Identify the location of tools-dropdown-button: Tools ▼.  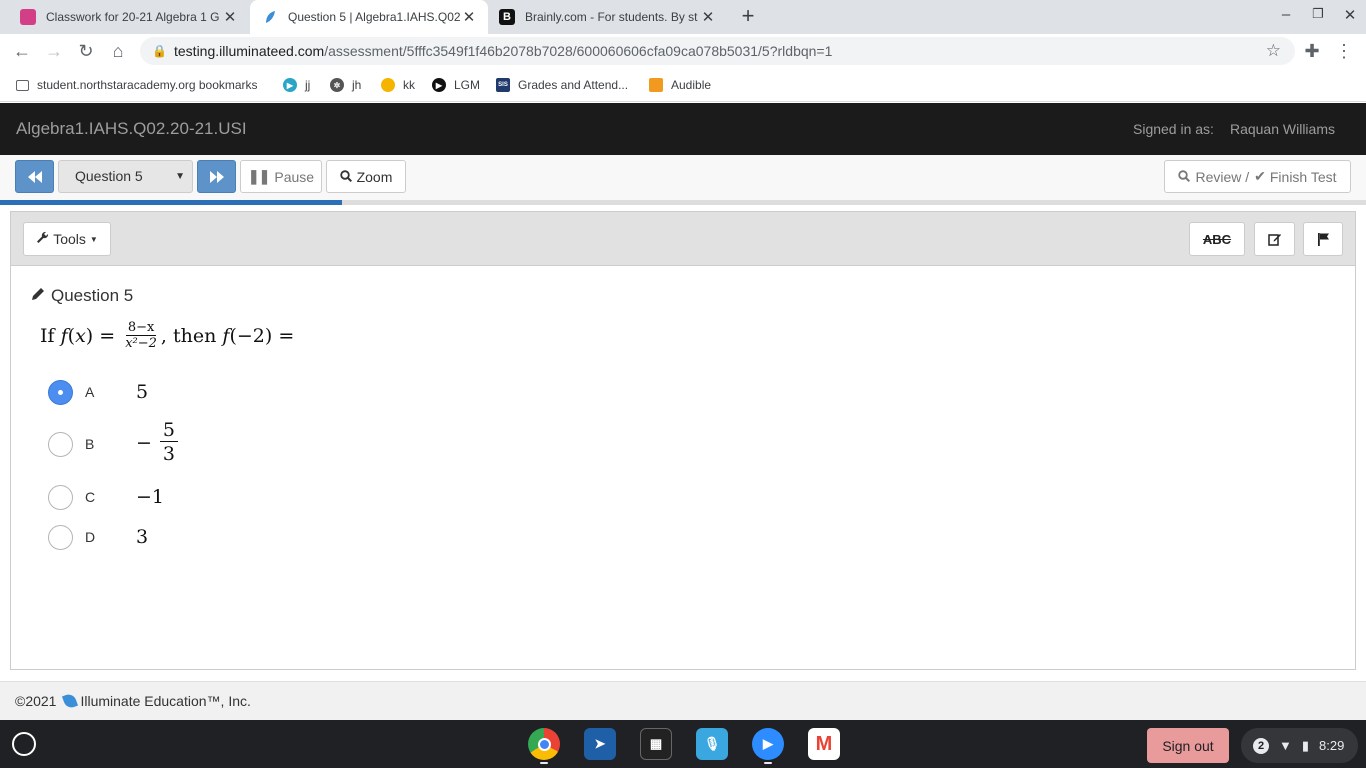
(67, 239).